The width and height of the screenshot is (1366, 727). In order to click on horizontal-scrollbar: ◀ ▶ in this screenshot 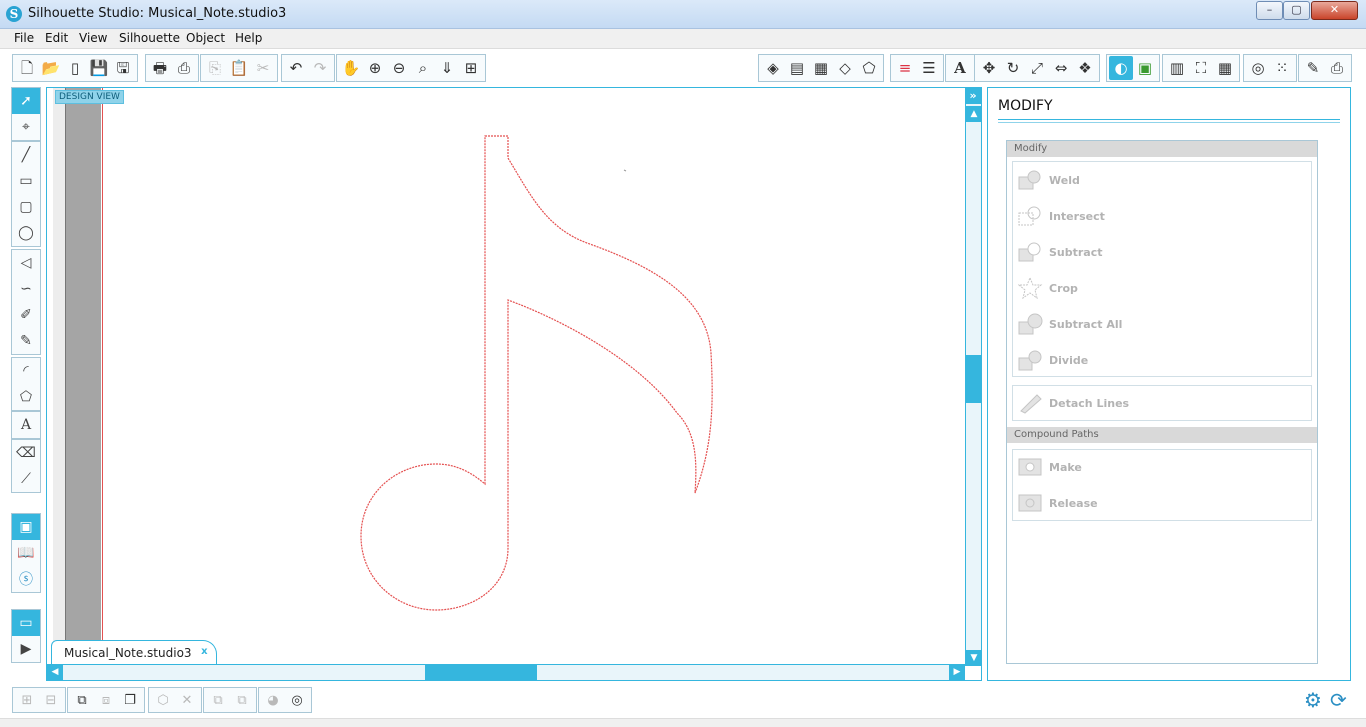, I will do `click(506, 672)`.